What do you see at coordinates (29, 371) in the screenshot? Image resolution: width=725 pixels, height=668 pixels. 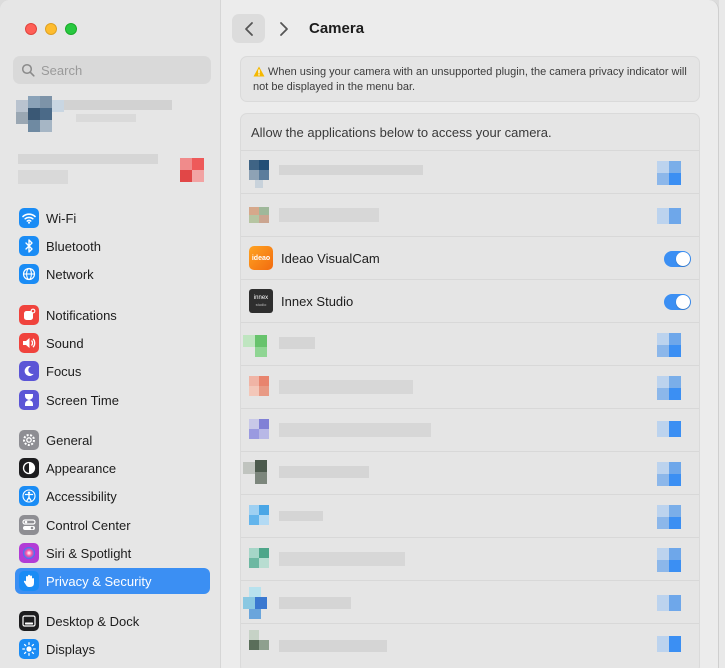 I see `moon-icon` at bounding box center [29, 371].